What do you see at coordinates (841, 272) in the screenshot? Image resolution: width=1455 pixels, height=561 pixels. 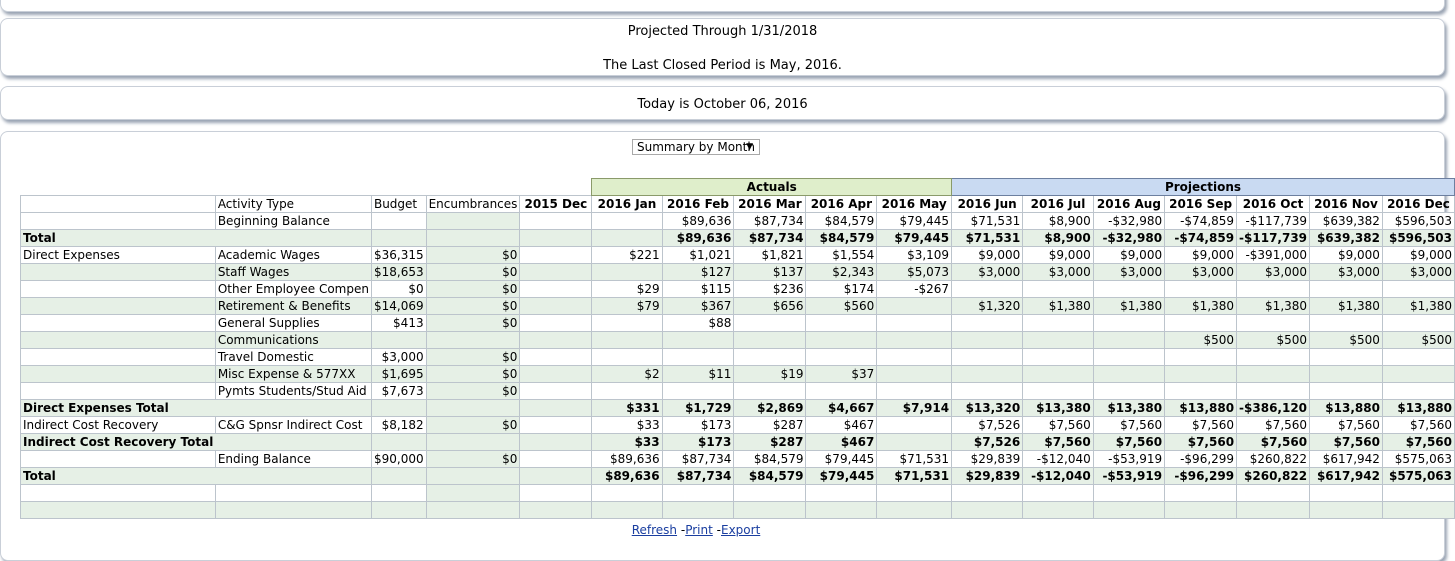 I see `row-month-value: $2,343` at bounding box center [841, 272].